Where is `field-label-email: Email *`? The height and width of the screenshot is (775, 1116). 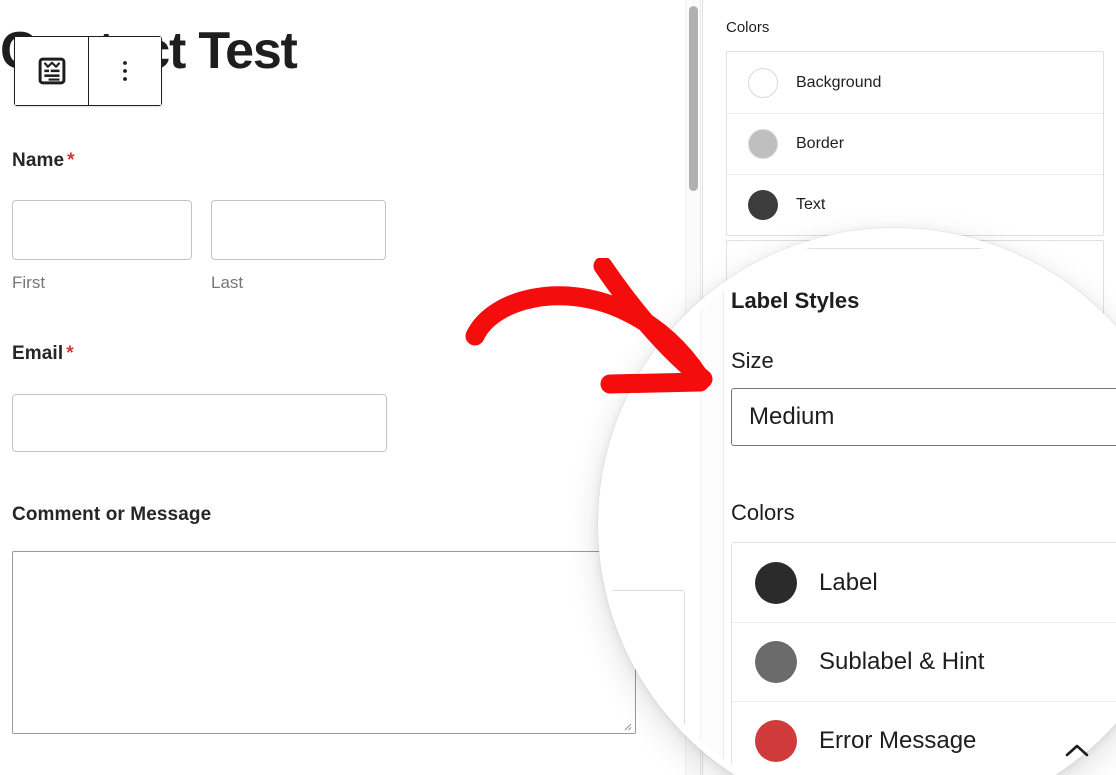 field-label-email: Email * is located at coordinates (43, 354).